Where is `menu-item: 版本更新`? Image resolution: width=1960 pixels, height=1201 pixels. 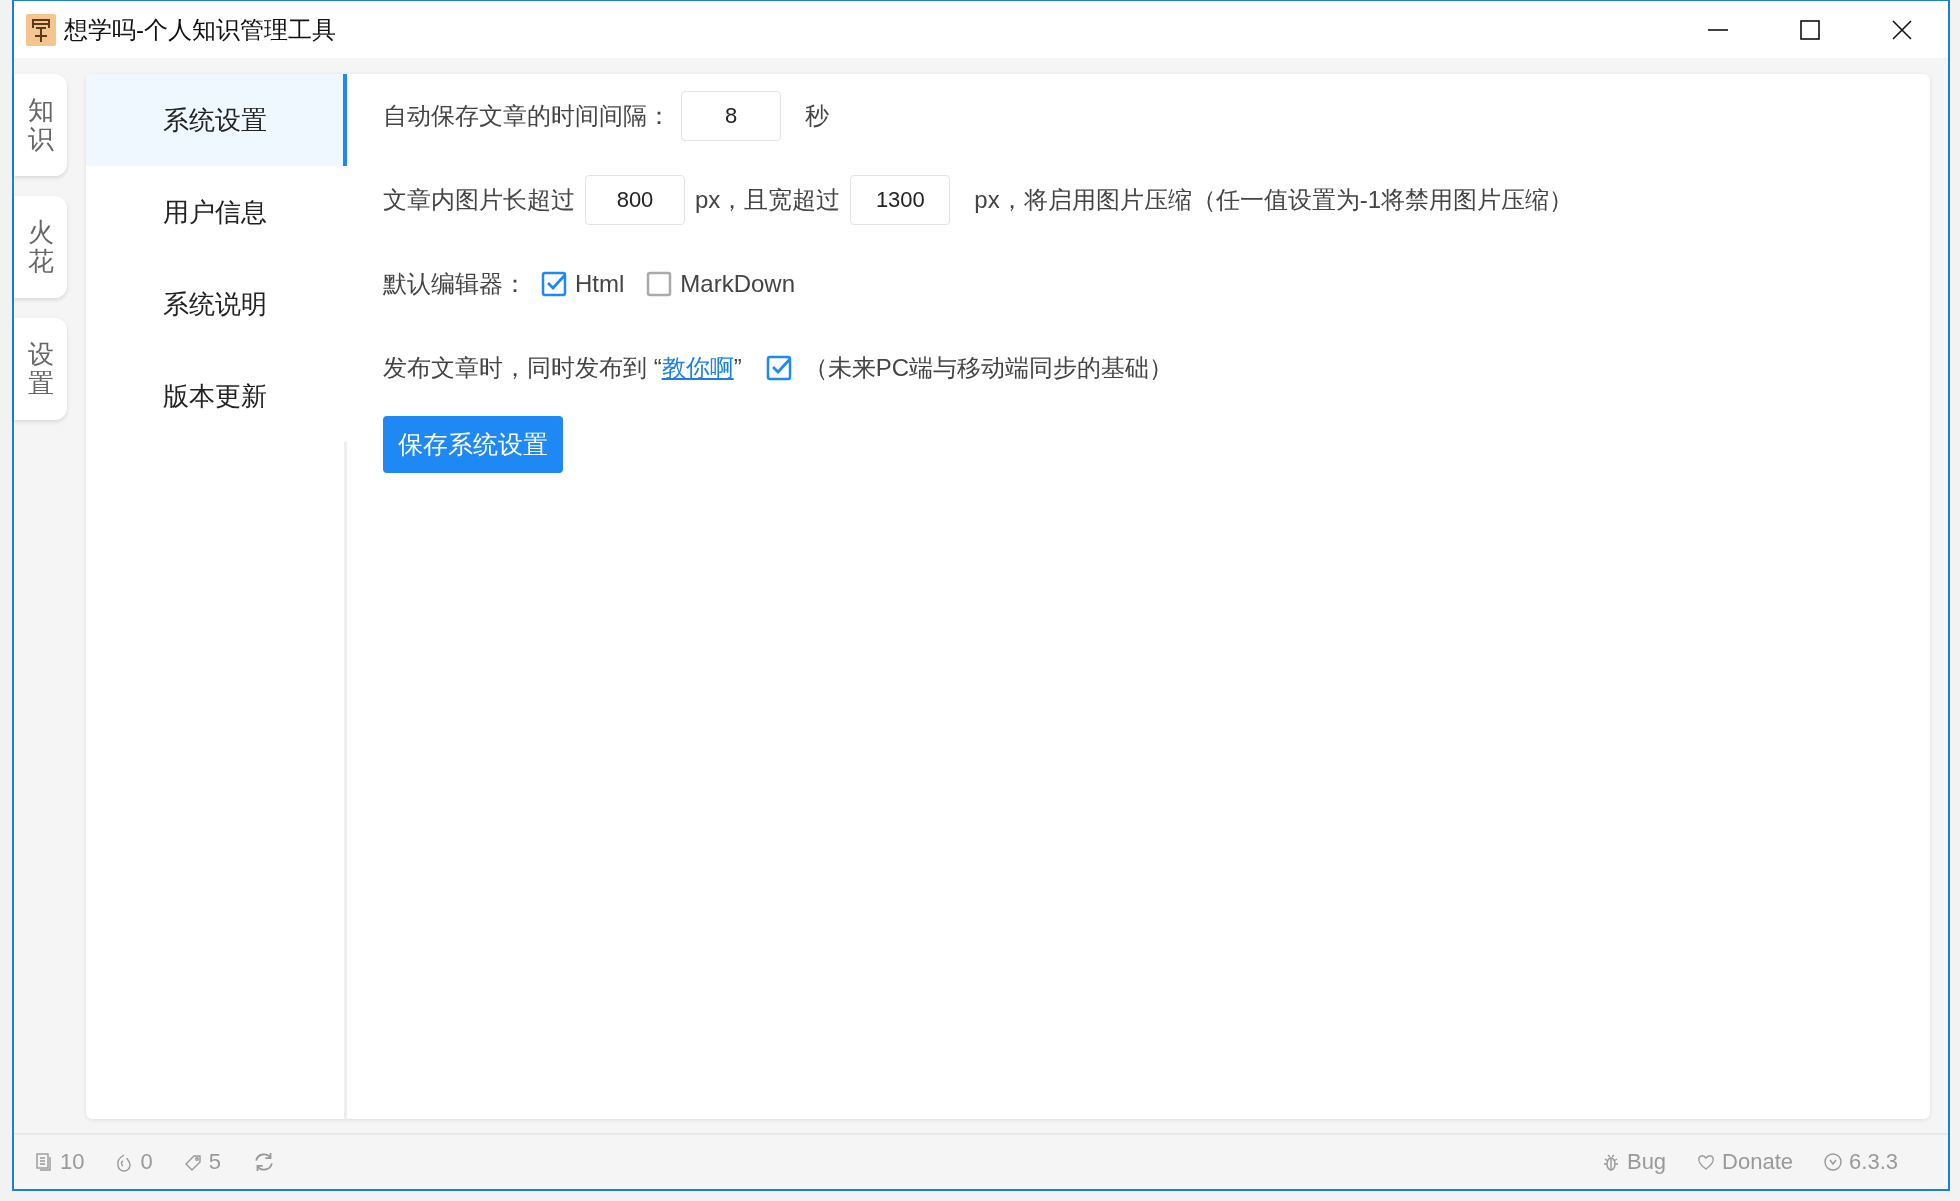
menu-item: 版本更新 is located at coordinates (216, 396).